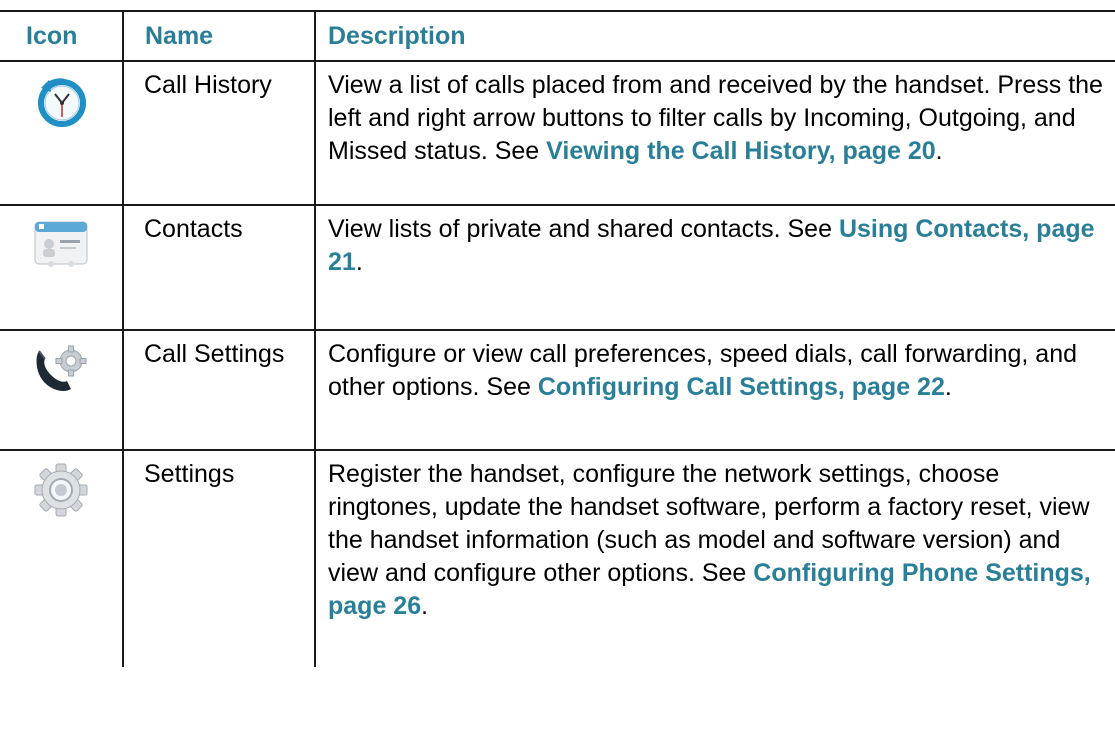  I want to click on header-description: Description, so click(715, 37).